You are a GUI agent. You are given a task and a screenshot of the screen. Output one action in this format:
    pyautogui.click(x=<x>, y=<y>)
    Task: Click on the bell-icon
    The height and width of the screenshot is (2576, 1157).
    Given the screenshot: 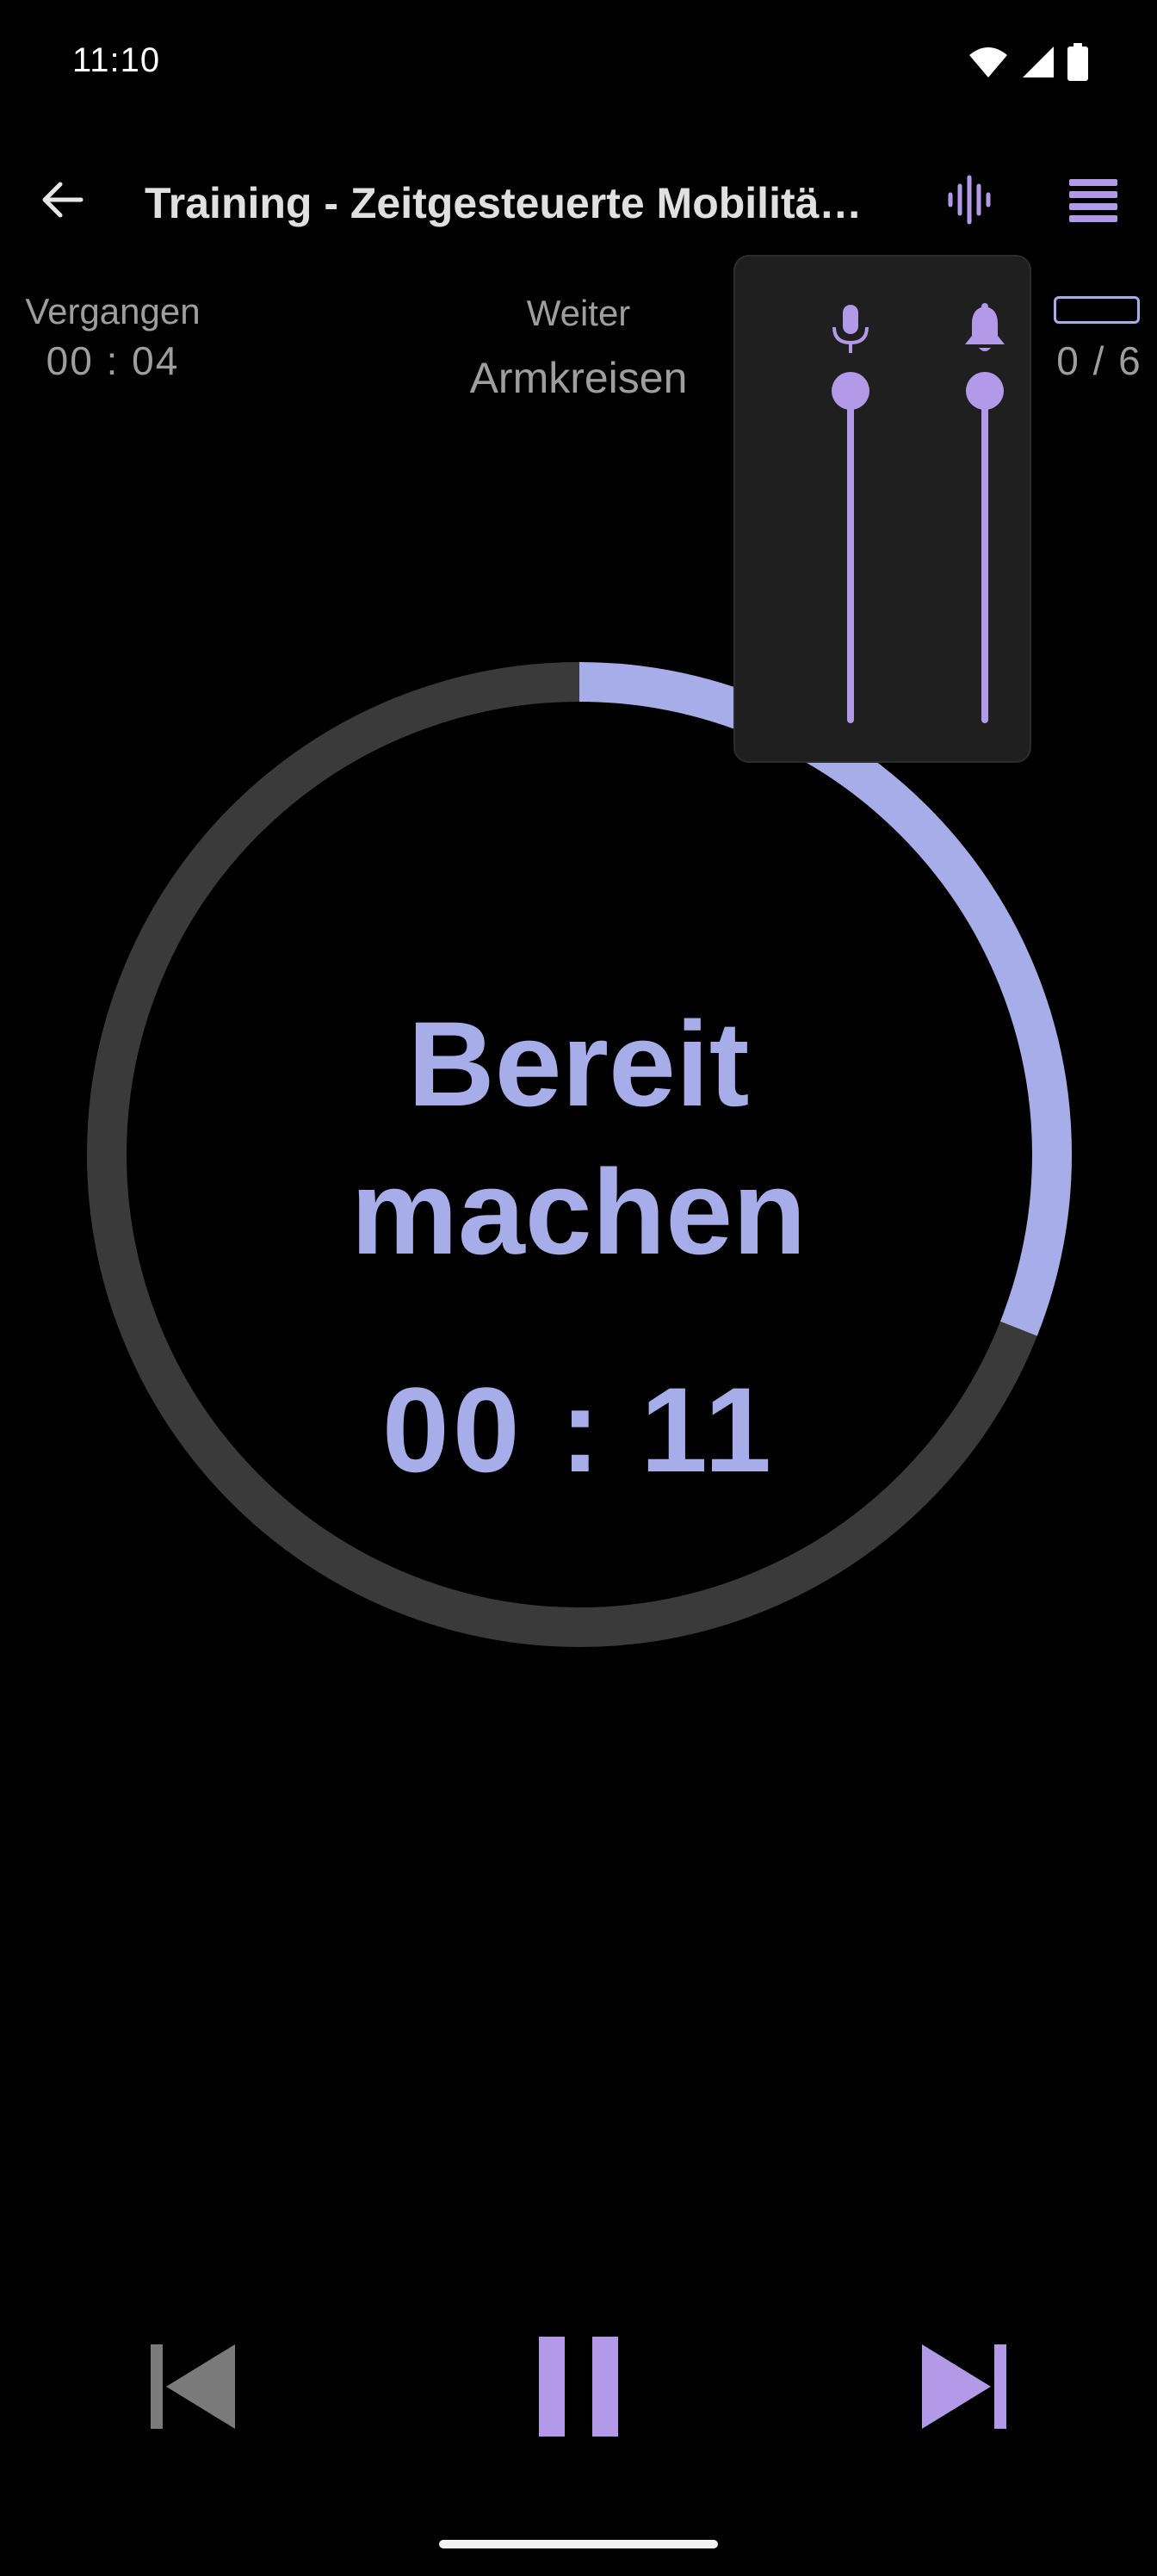 What is the action you would take?
    pyautogui.click(x=985, y=328)
    